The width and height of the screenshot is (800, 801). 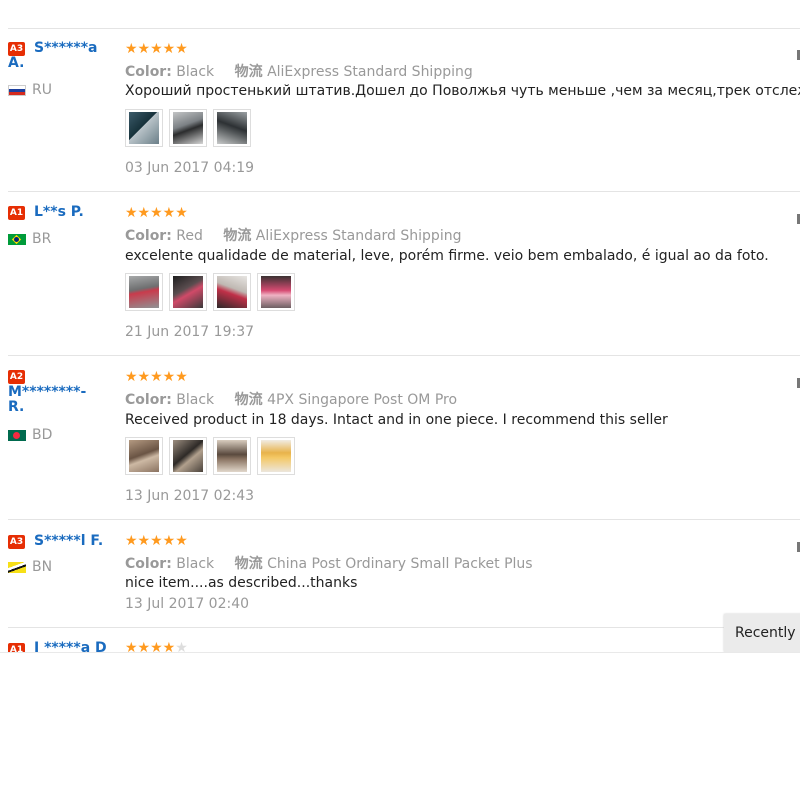 What do you see at coordinates (42, 239) in the screenshot?
I see `country-code: BR` at bounding box center [42, 239].